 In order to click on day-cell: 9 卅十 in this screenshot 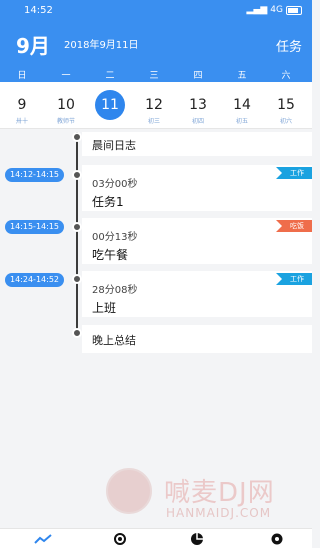, I will do `click(22, 105)`.